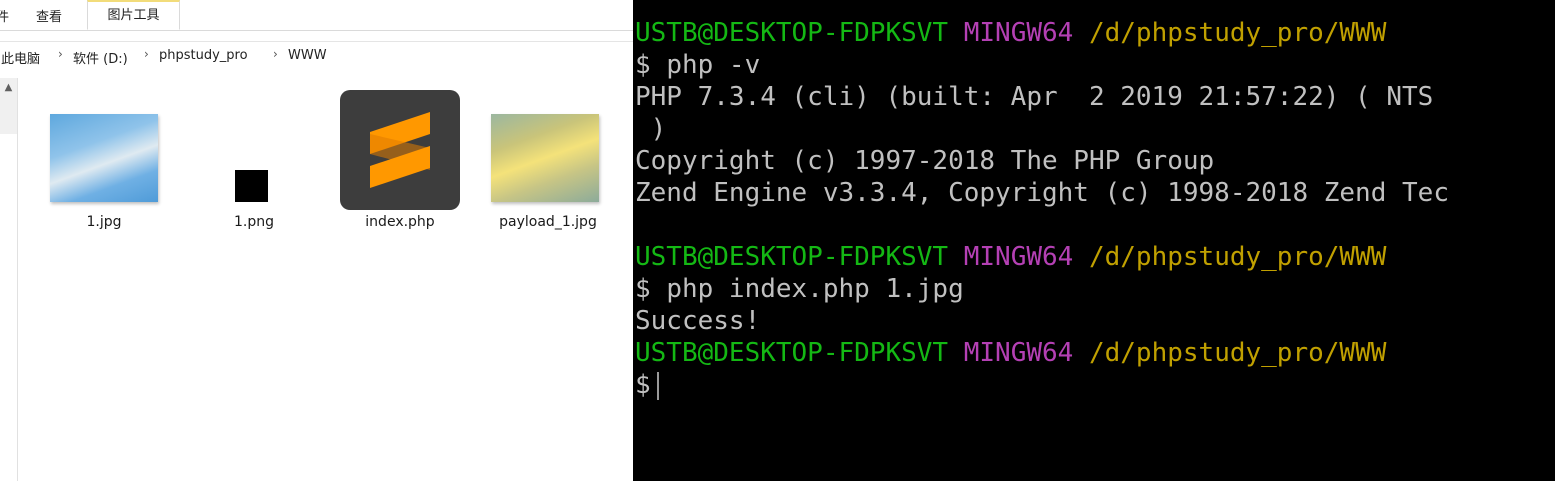 This screenshot has height=481, width=1555. Describe the element at coordinates (203, 55) in the screenshot. I see `breadcrumb-phpstudy-pro: phpstudy_pro` at that location.